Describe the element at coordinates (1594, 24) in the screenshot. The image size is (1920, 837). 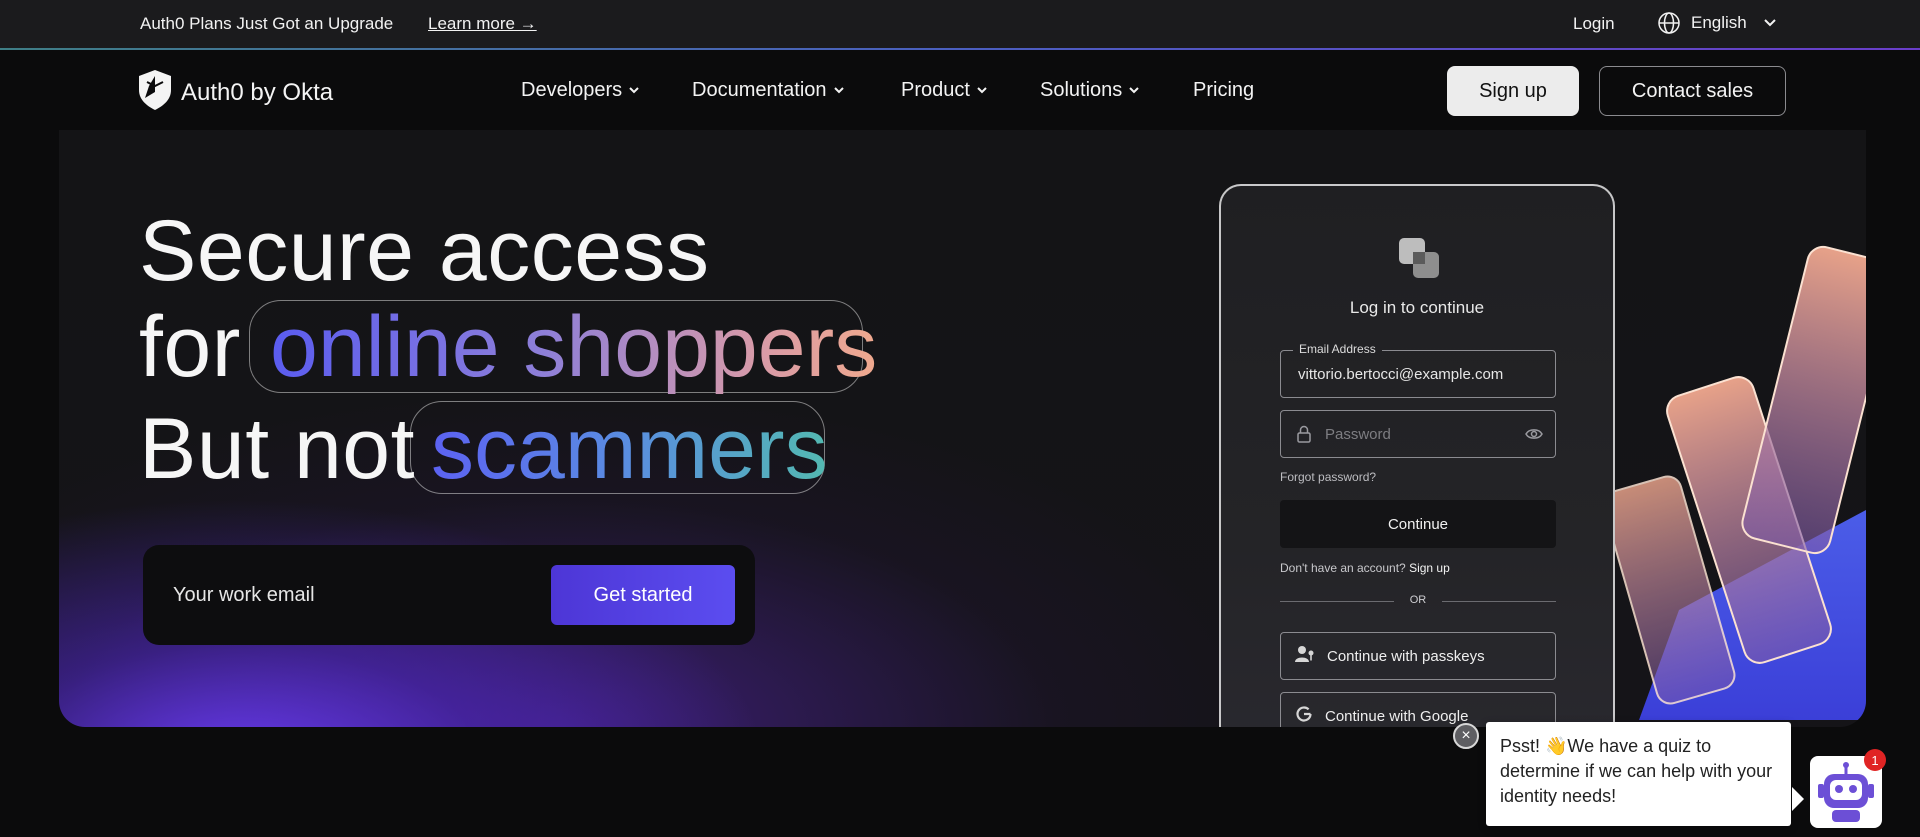
I see `login-link: Login` at that location.